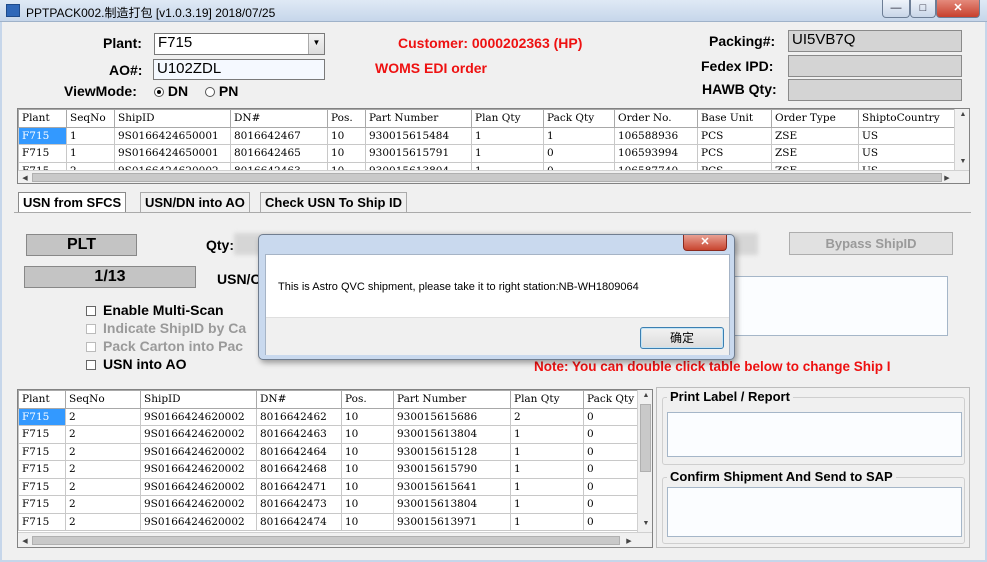 This screenshot has height=562, width=987. What do you see at coordinates (452, 416) in the screenshot?
I see `table-cell: 930015615686` at bounding box center [452, 416].